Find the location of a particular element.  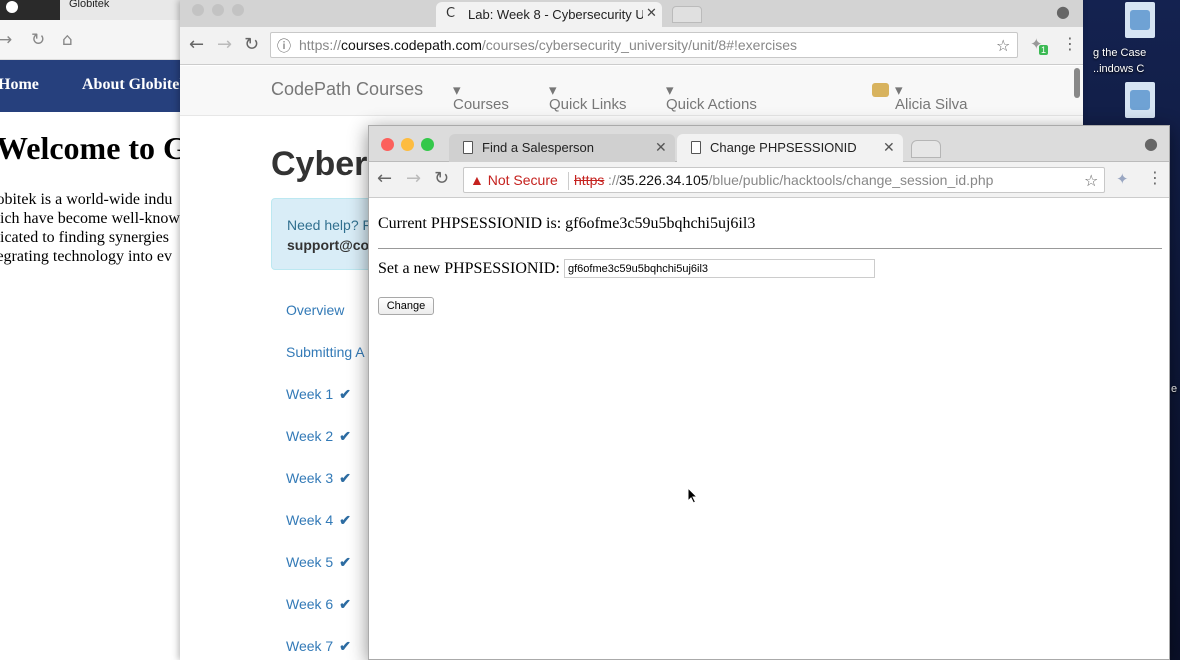

loading-spinner-icon: C is located at coordinates (451, 13).